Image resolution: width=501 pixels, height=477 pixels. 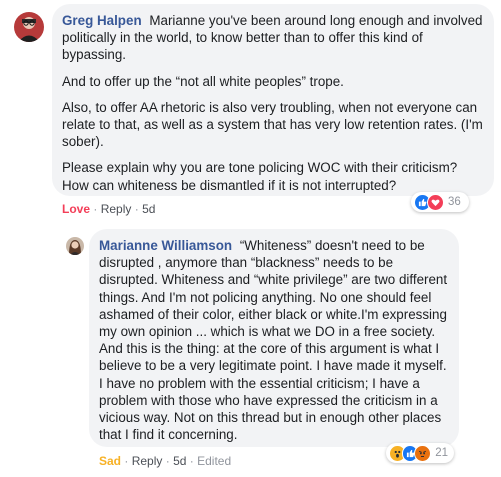 What do you see at coordinates (454, 202) in the screenshot?
I see `reaction-count: 36` at bounding box center [454, 202].